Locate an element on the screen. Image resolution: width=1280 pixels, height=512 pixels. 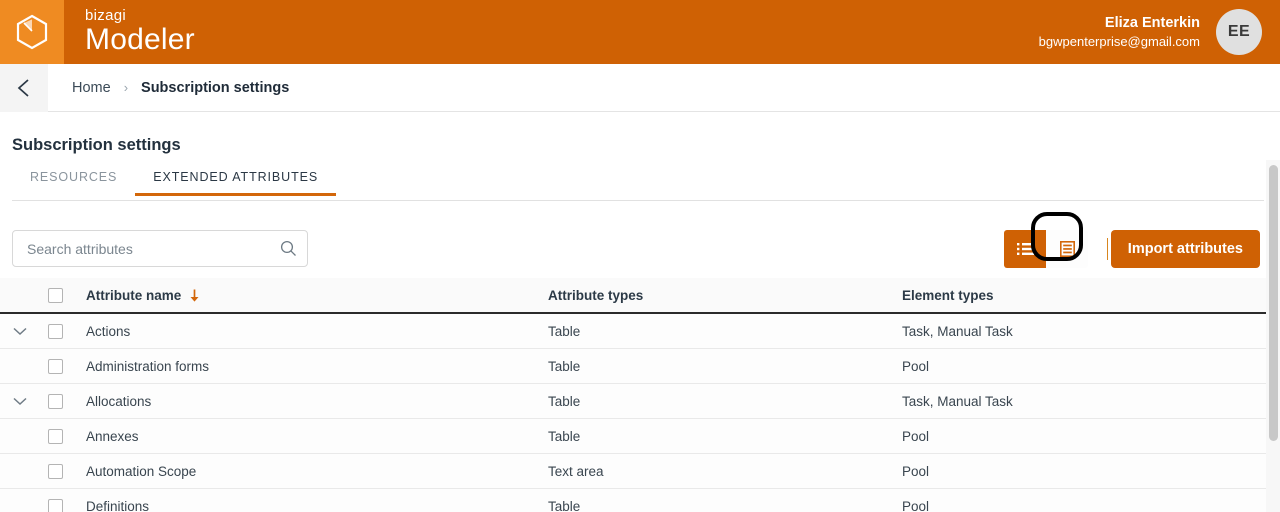
vertical-scrollbar-thumb is located at coordinates (1273, 303).